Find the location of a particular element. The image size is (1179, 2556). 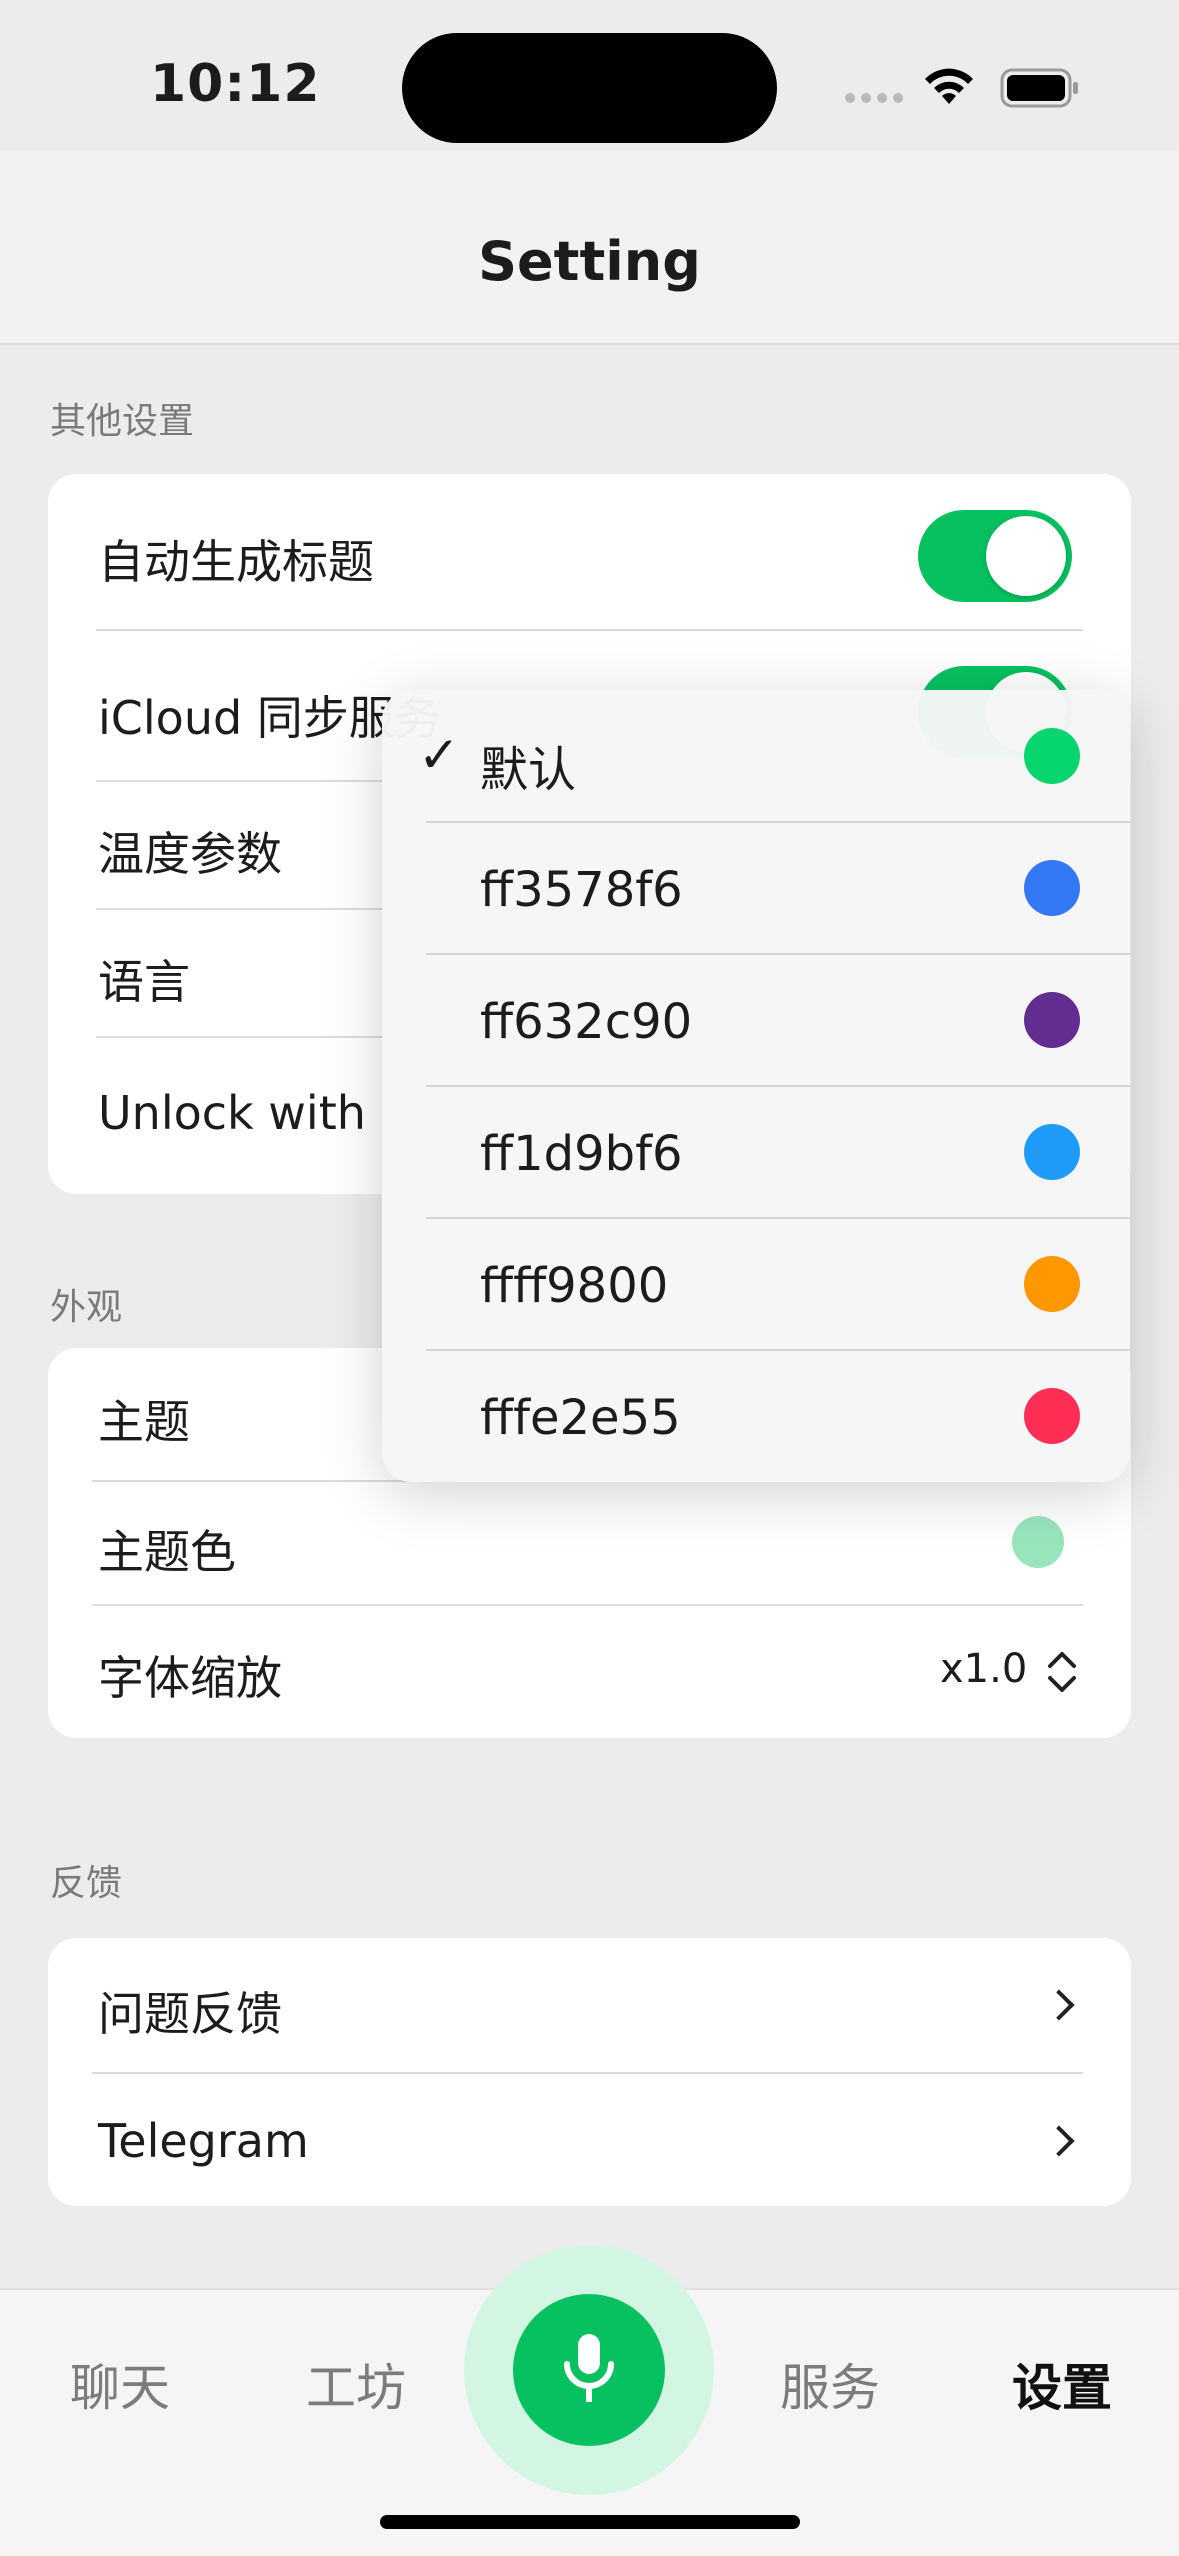

theme-color-row: 主题色 is located at coordinates (589, 1544).